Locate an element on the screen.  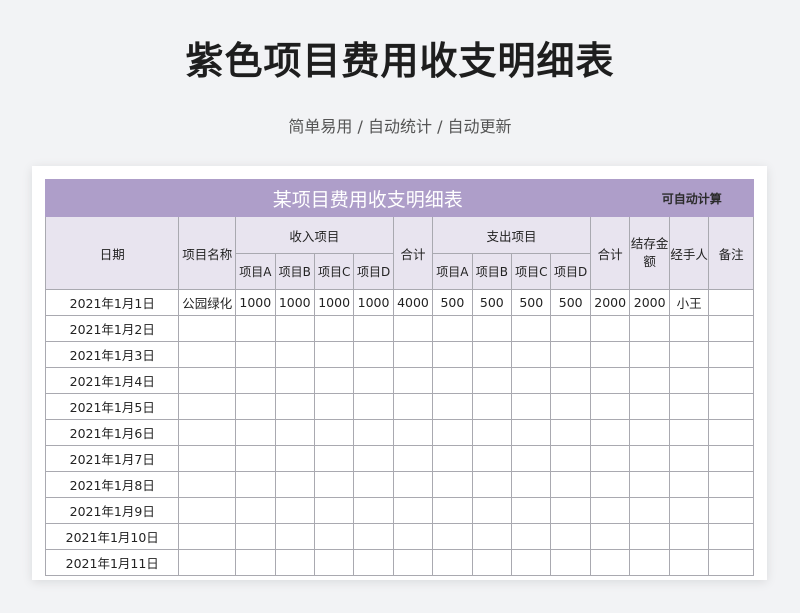
cell-project-name: 公园绿化 is located at coordinates (207, 302).